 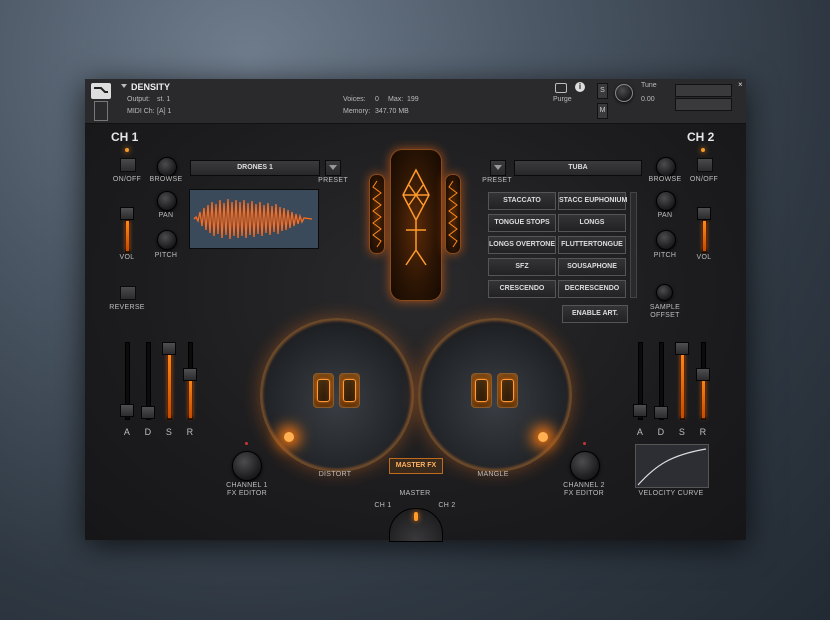 What do you see at coordinates (148, 432) in the screenshot?
I see `ch1-adsr-d: D` at bounding box center [148, 432].